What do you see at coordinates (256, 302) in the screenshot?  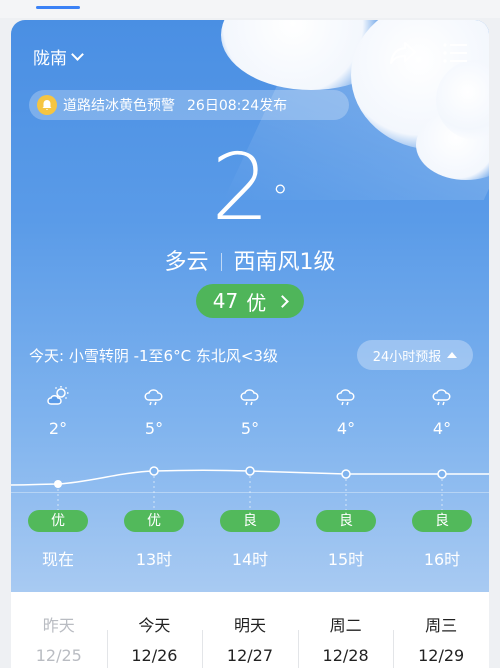 I see `aqi-level: 优` at bounding box center [256, 302].